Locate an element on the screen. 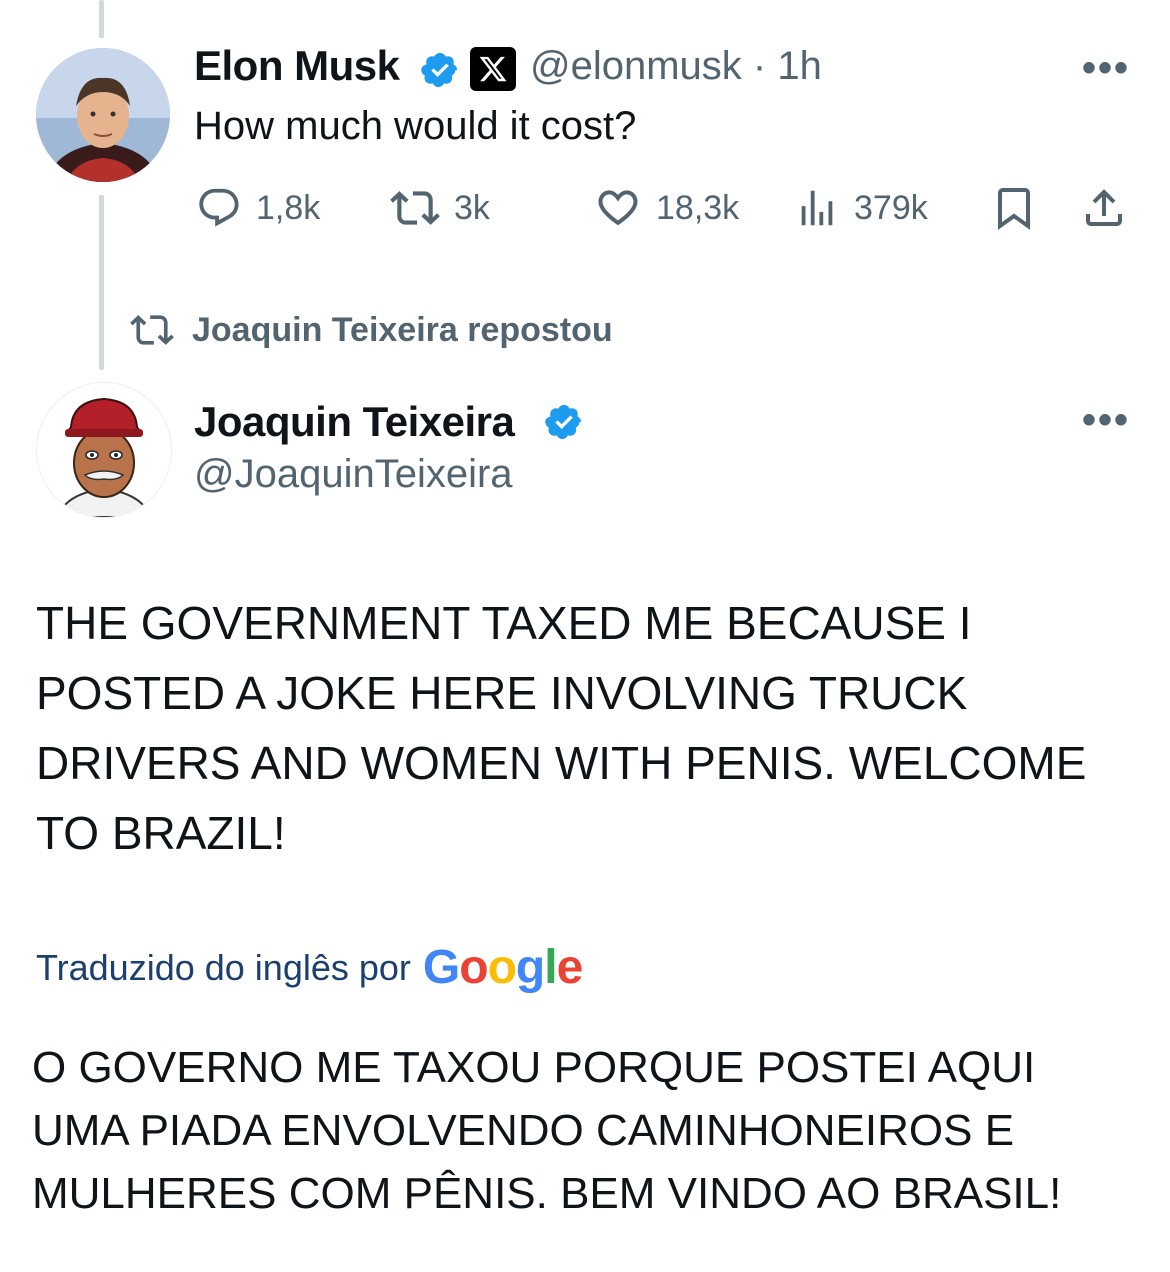  tweet-actions: 1,8k 3k 18,3k 379k is located at coordinates (665, 208).